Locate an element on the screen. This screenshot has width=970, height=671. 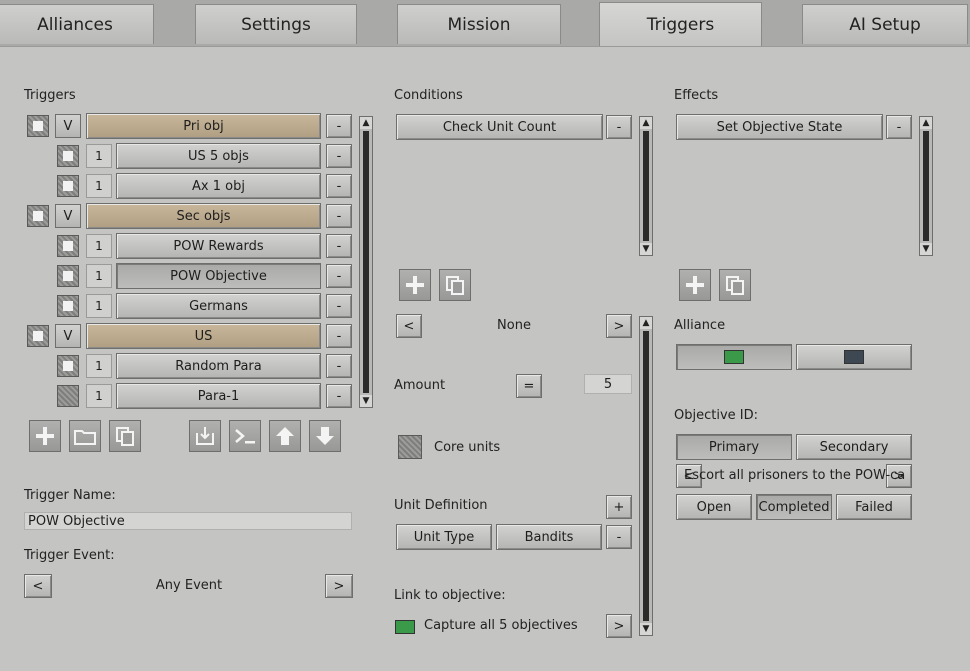
tab-mission: Mission is located at coordinates (479, 24).